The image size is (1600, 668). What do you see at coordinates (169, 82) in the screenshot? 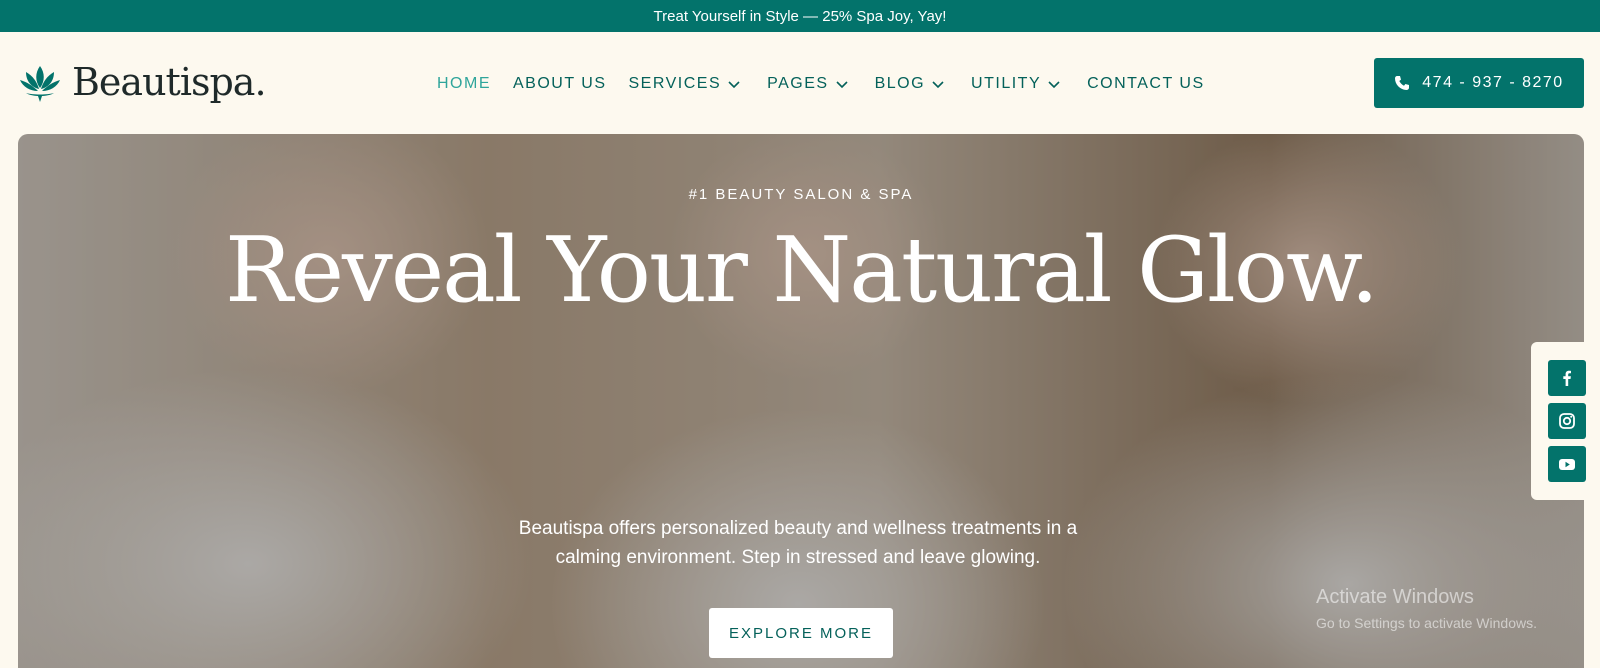
I see `brand-name: Beautispa.` at bounding box center [169, 82].